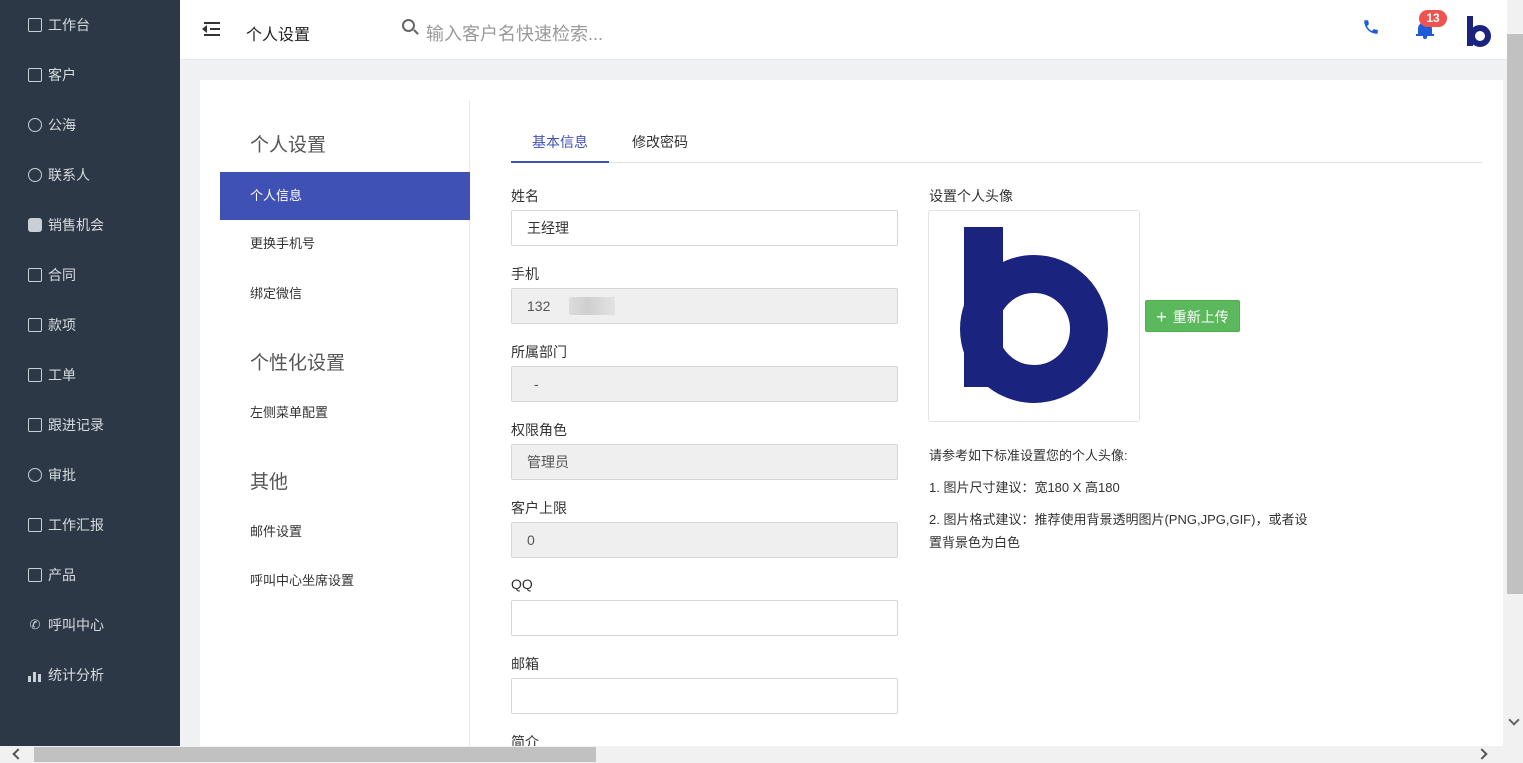 This screenshot has width=1523, height=763. I want to click on vertical-scrollbar, so click(1515, 373).